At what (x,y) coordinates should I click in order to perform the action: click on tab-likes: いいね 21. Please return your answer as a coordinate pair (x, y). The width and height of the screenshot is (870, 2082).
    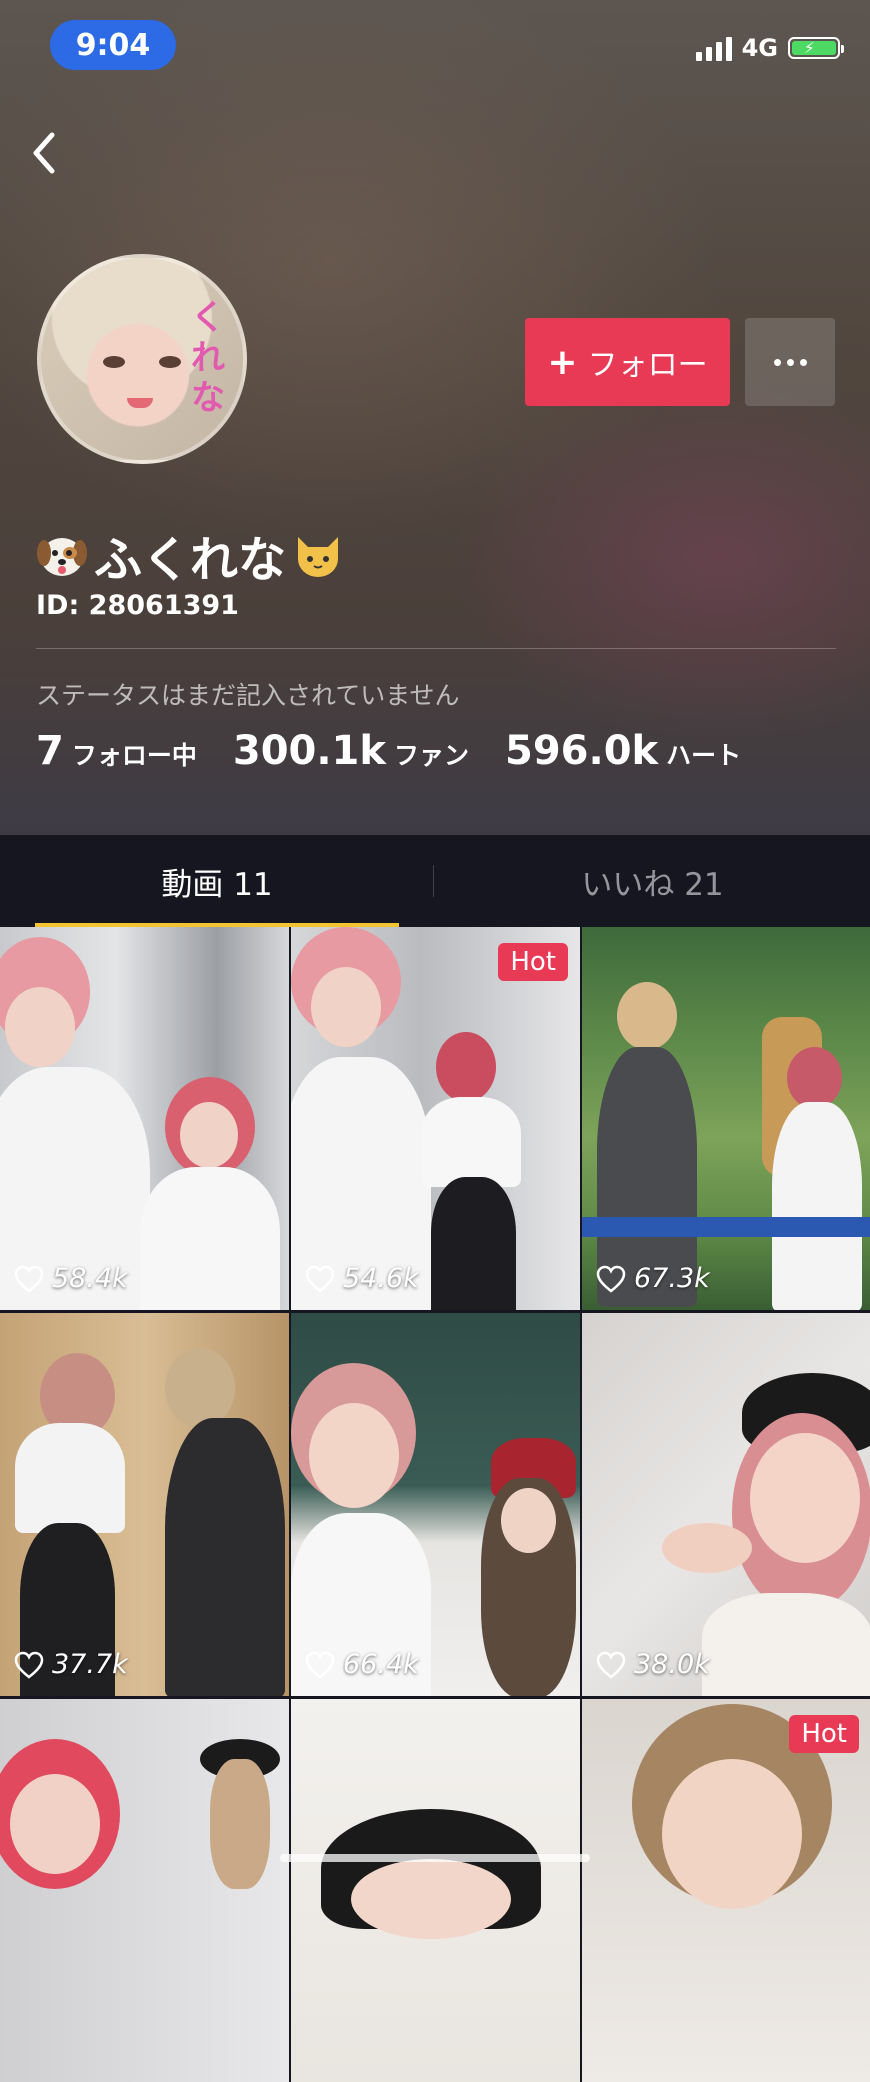
    Looking at the image, I should click on (652, 881).